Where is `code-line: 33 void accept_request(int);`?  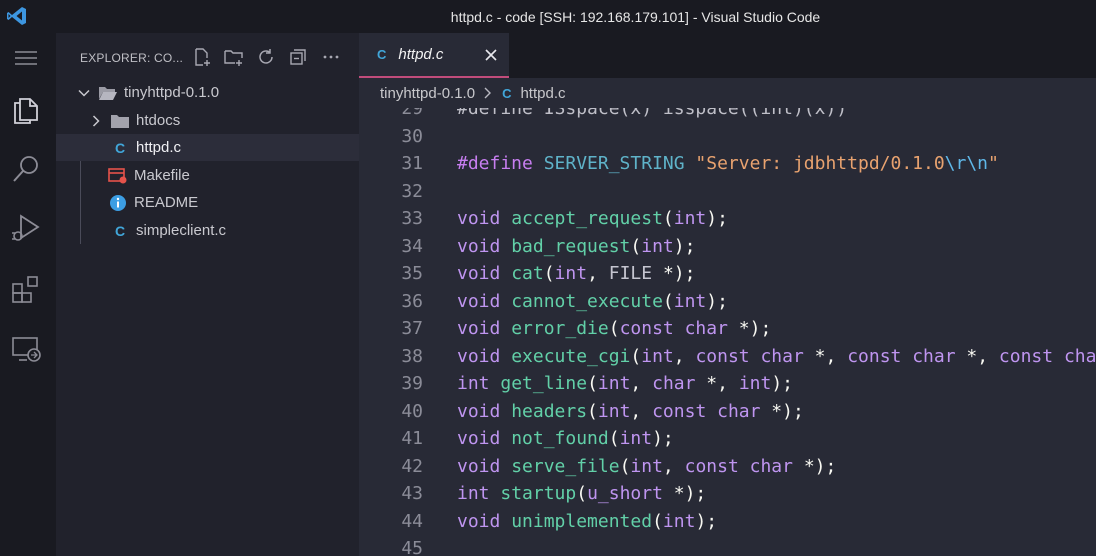 code-line: 33 void accept_request(int); is located at coordinates (727, 219).